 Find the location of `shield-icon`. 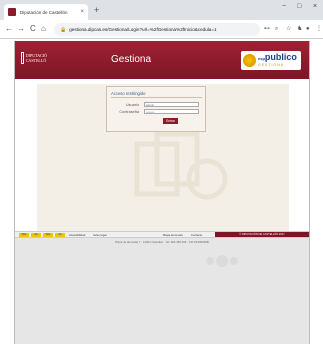

shield-icon is located at coordinates (22, 58).